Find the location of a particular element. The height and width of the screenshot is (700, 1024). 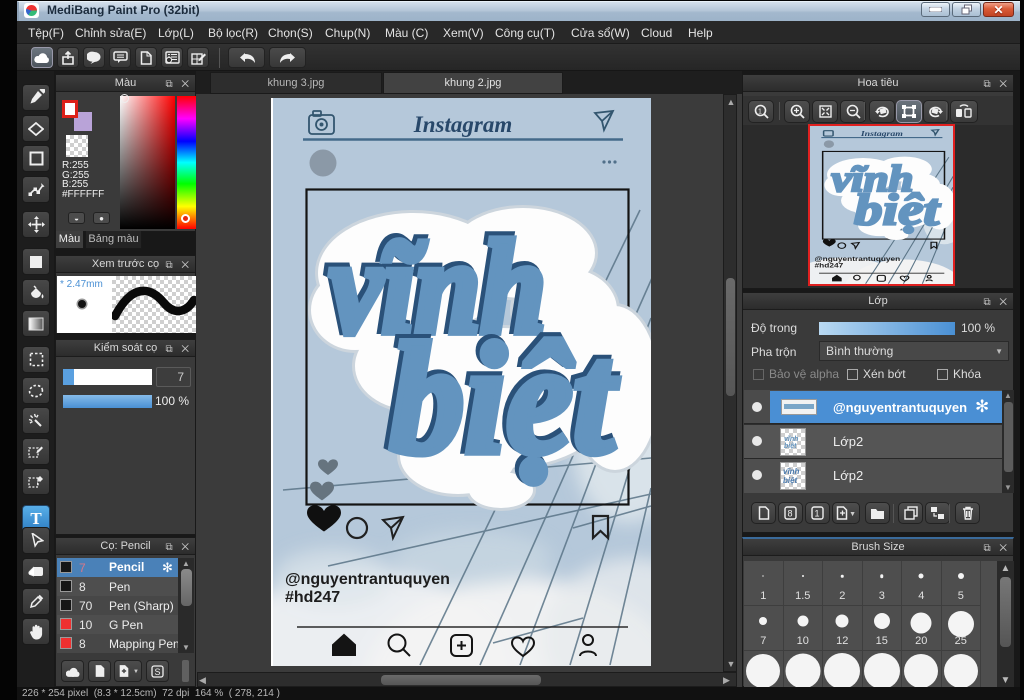

svg-text: S is located at coordinates (158, 672).